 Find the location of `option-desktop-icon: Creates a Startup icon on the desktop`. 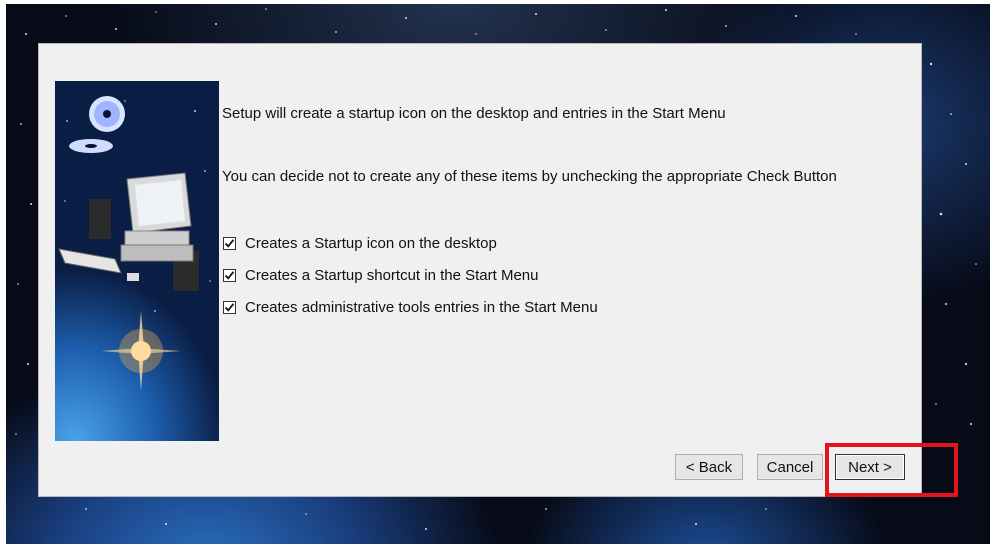

option-desktop-icon: Creates a Startup icon on the desktop is located at coordinates (360, 243).